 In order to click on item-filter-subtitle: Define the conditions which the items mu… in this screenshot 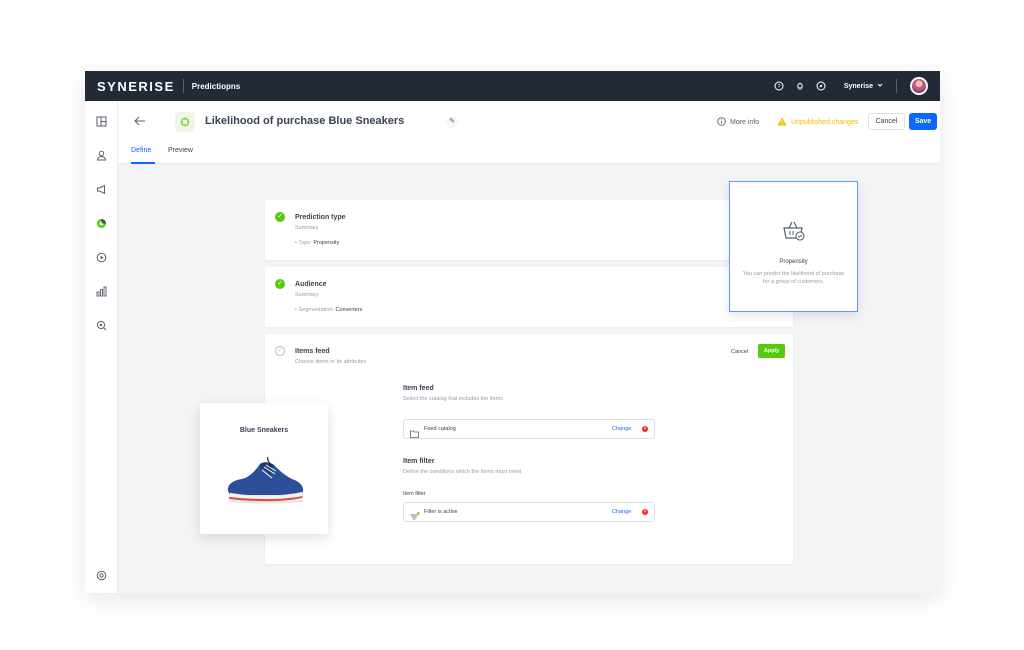, I will do `click(462, 472)`.